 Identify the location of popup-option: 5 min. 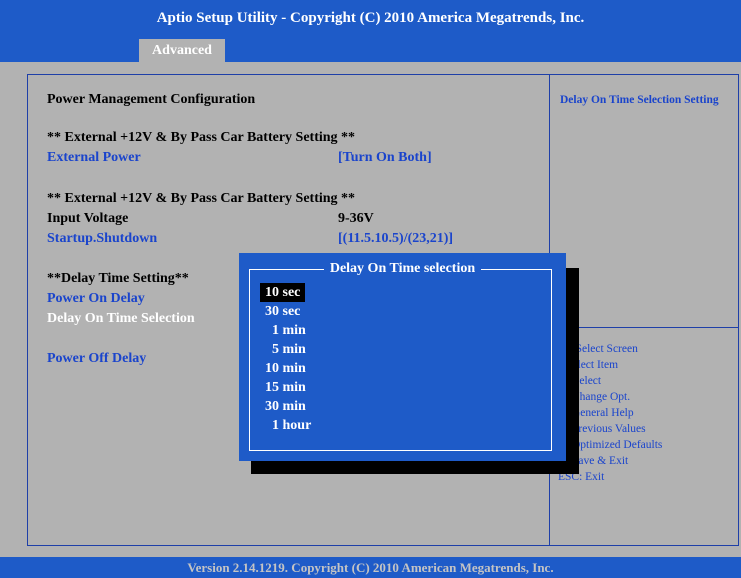
(288, 349).